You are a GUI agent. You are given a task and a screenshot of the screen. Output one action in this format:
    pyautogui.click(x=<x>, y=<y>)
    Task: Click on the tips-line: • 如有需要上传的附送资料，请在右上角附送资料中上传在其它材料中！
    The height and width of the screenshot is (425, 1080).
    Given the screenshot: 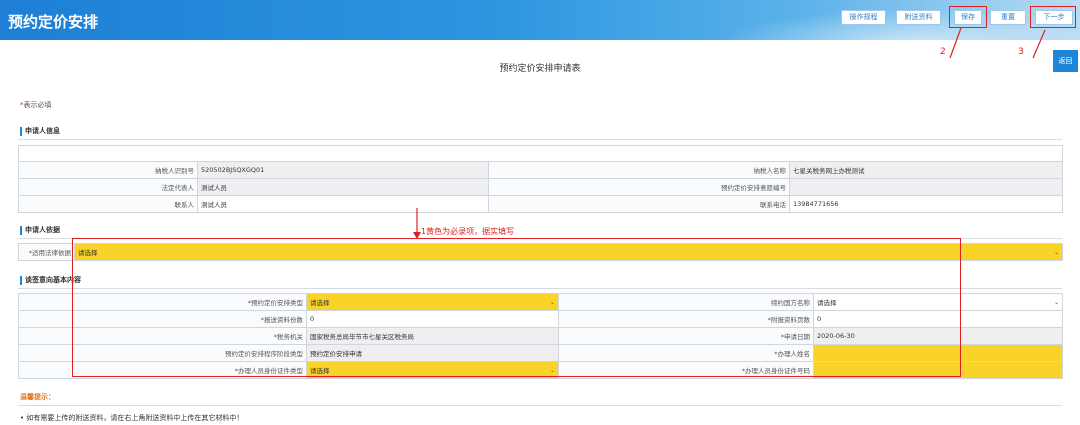 What is the action you would take?
    pyautogui.click(x=132, y=418)
    